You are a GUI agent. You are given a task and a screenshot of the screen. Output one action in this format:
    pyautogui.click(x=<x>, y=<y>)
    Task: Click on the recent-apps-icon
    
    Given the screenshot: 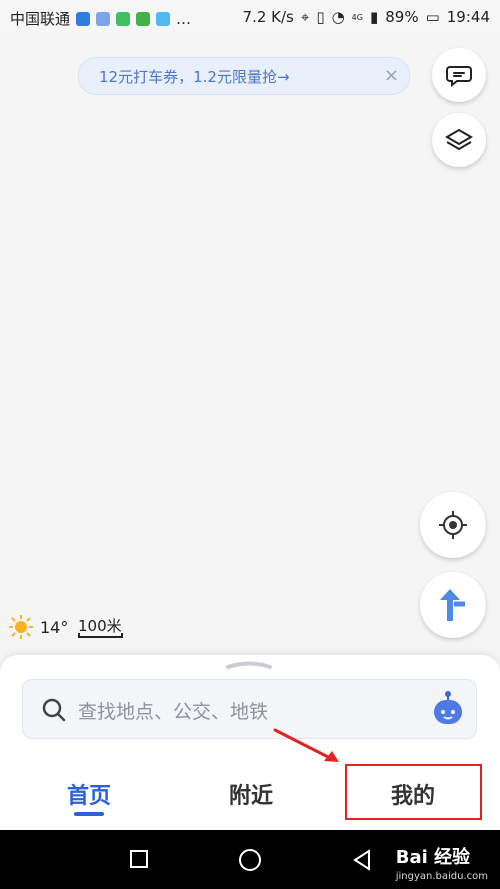 What is the action you would take?
    pyautogui.click(x=139, y=859)
    